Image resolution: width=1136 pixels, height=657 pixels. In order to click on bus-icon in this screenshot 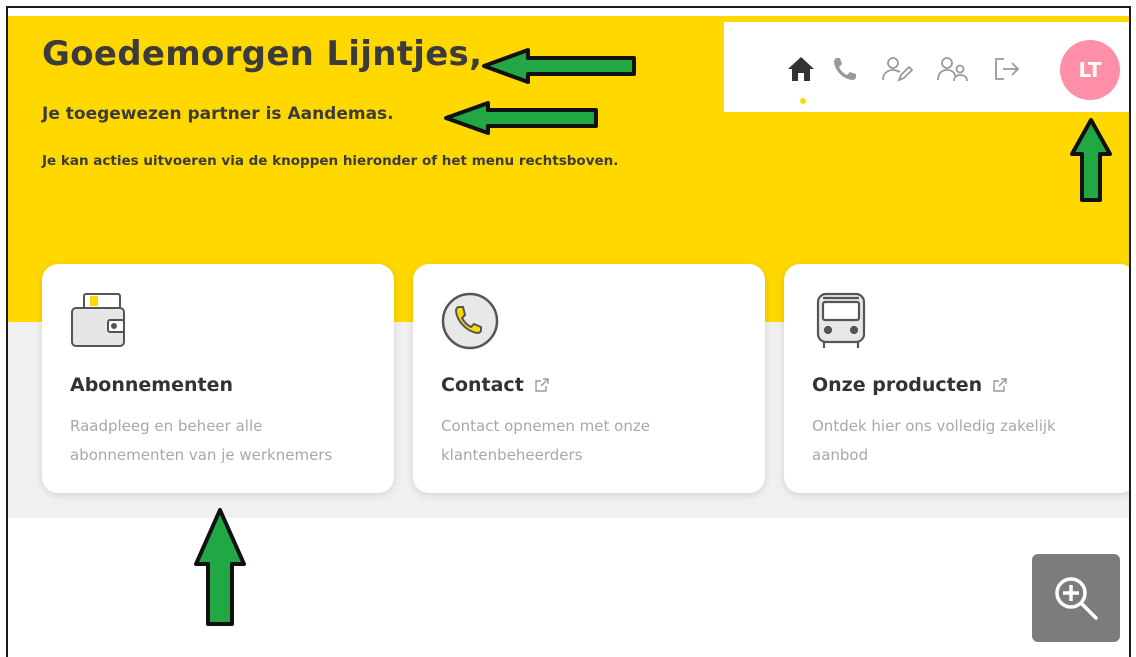, I will do `click(841, 321)`.